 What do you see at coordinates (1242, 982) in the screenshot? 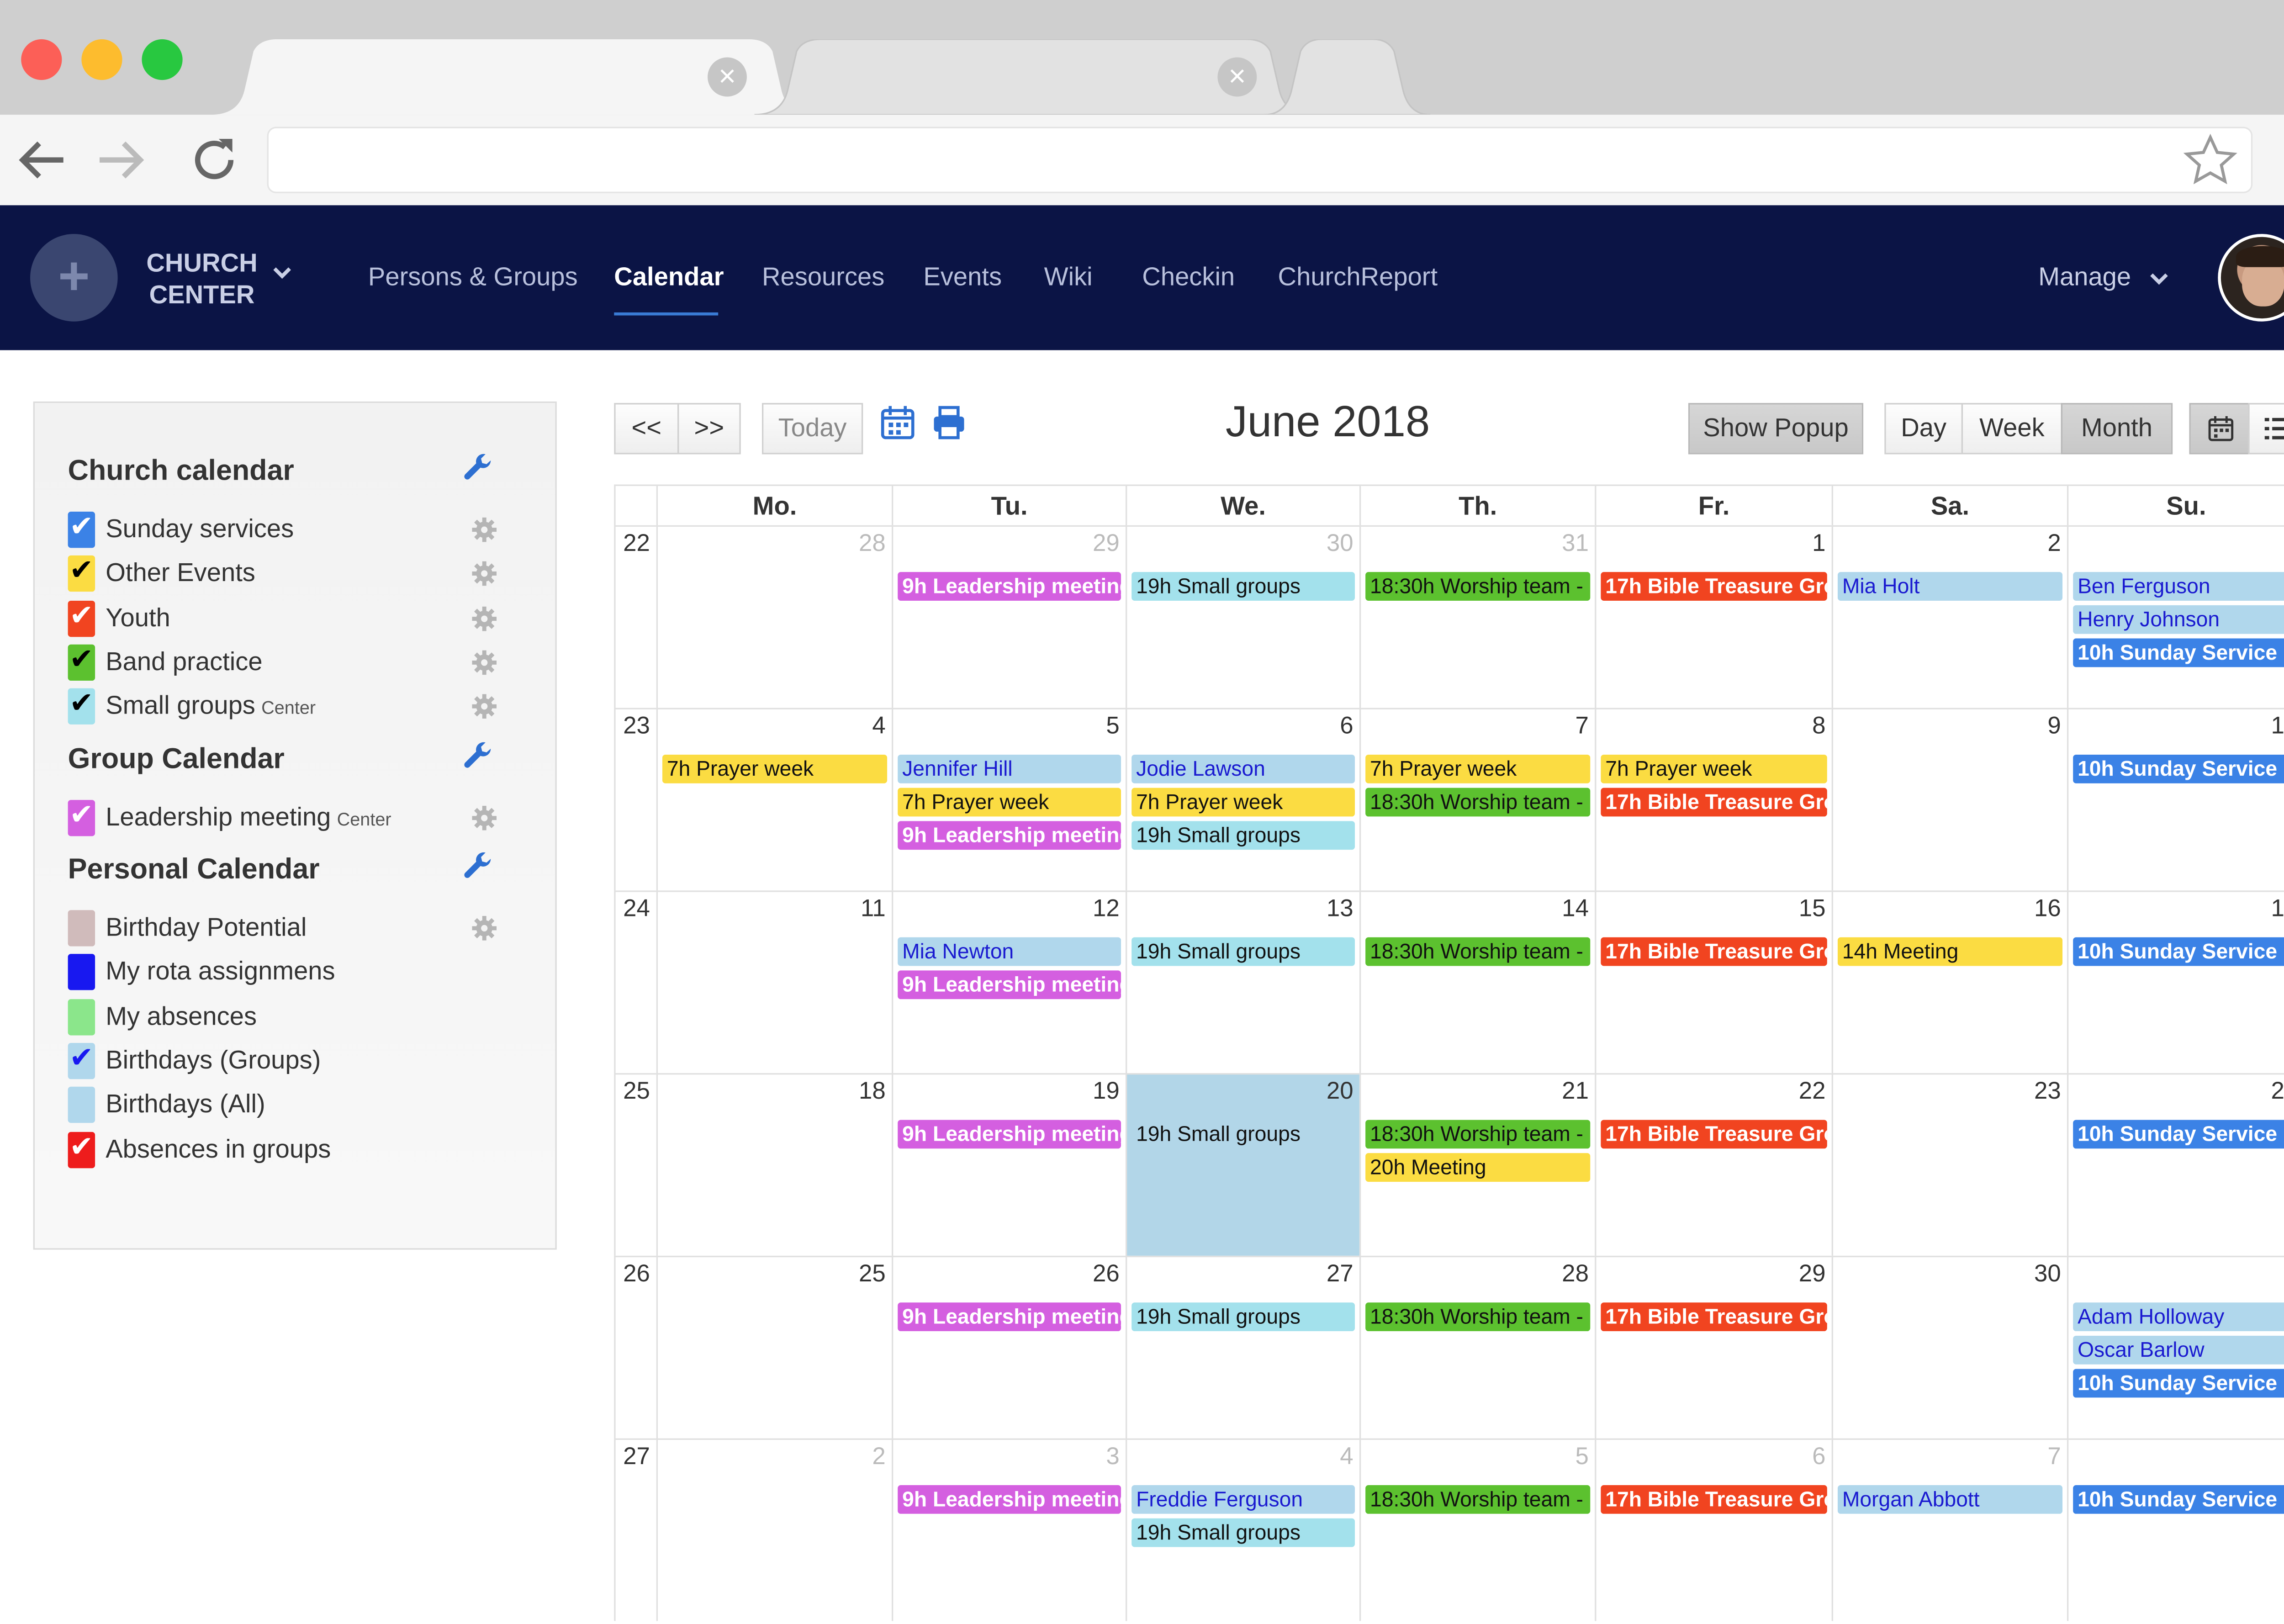
I see `day-cell: 13 19h Small groups` at bounding box center [1242, 982].